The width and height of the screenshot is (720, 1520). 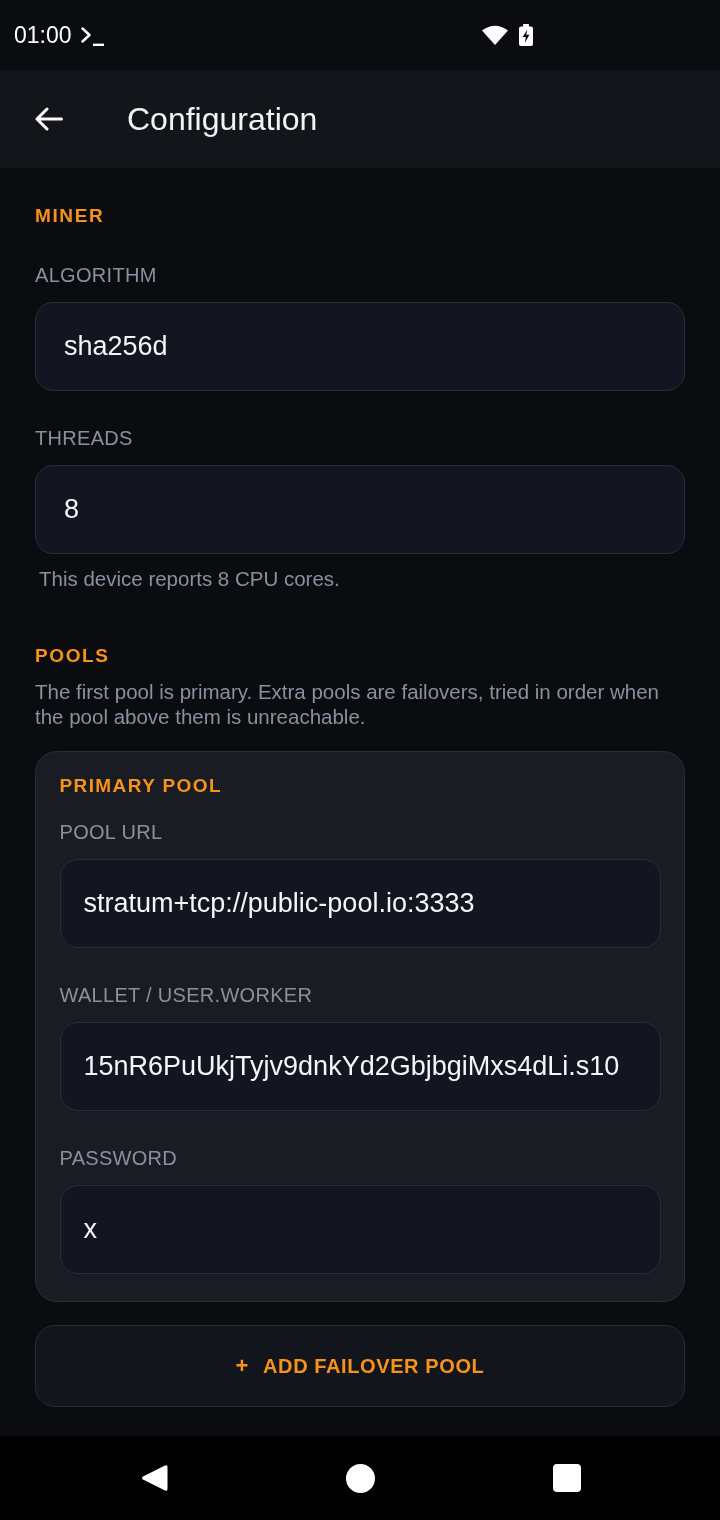 What do you see at coordinates (84, 438) in the screenshot?
I see `field-label: THREADS` at bounding box center [84, 438].